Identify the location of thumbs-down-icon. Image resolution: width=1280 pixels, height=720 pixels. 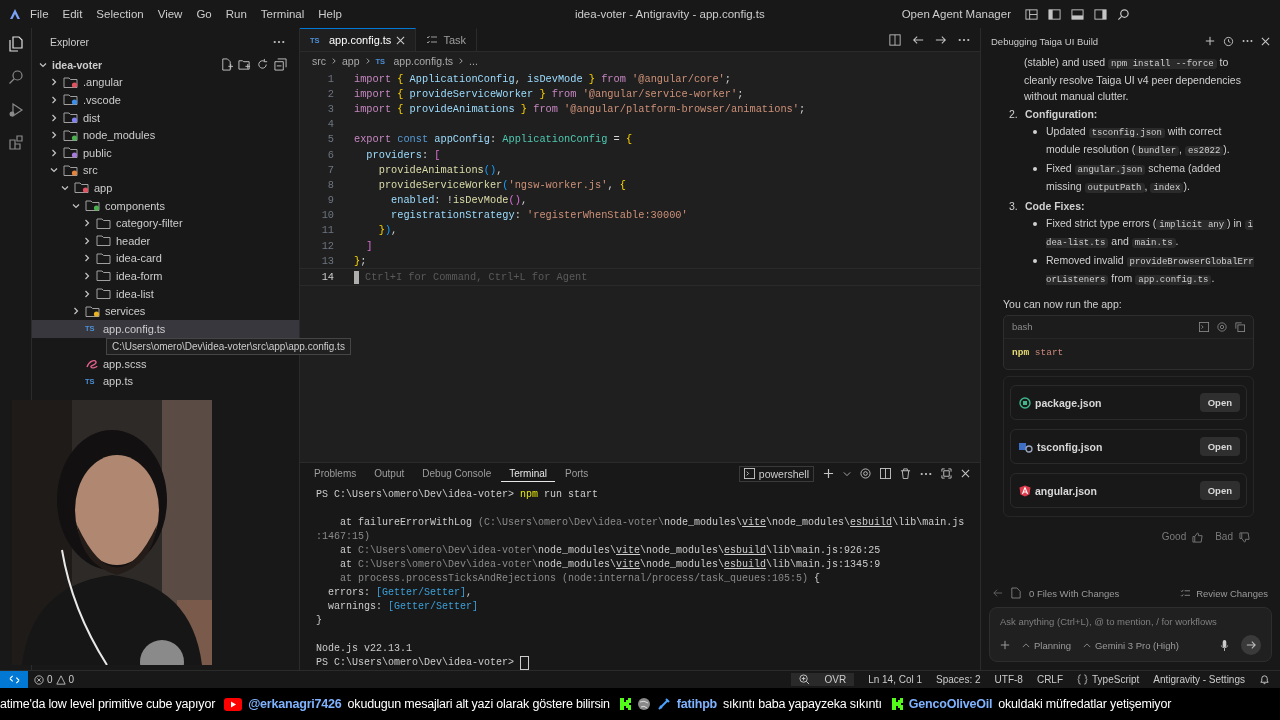
(1244, 537).